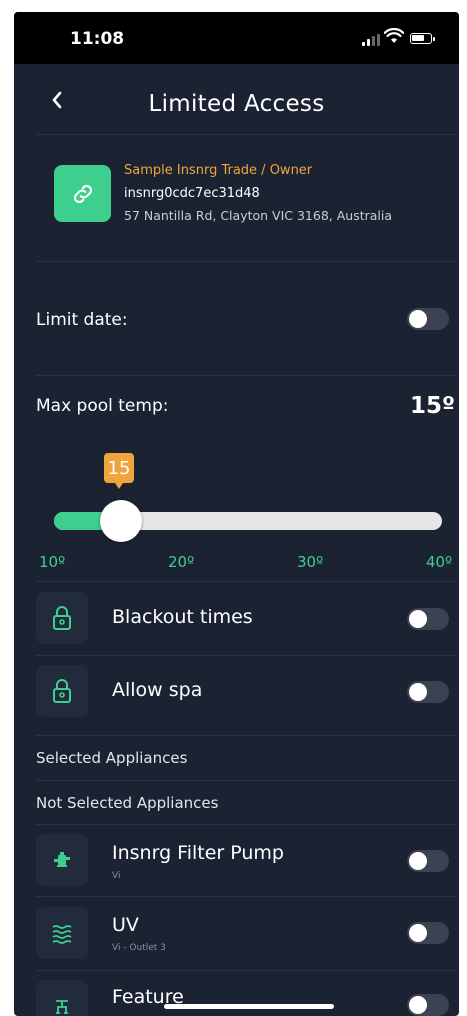 The height and width of the screenshot is (1016, 467). What do you see at coordinates (157, 690) in the screenshot?
I see `allow-spa-label: Allow spa` at bounding box center [157, 690].